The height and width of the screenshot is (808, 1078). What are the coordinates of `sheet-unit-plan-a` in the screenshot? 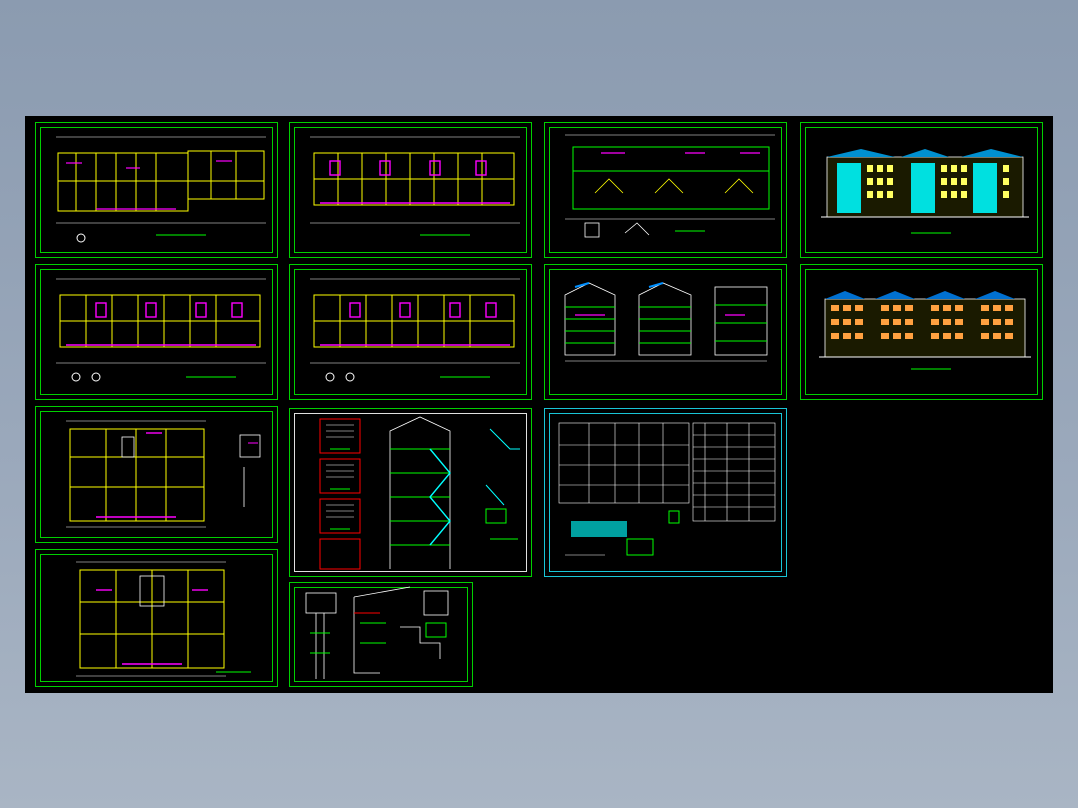 It's located at (156, 474).